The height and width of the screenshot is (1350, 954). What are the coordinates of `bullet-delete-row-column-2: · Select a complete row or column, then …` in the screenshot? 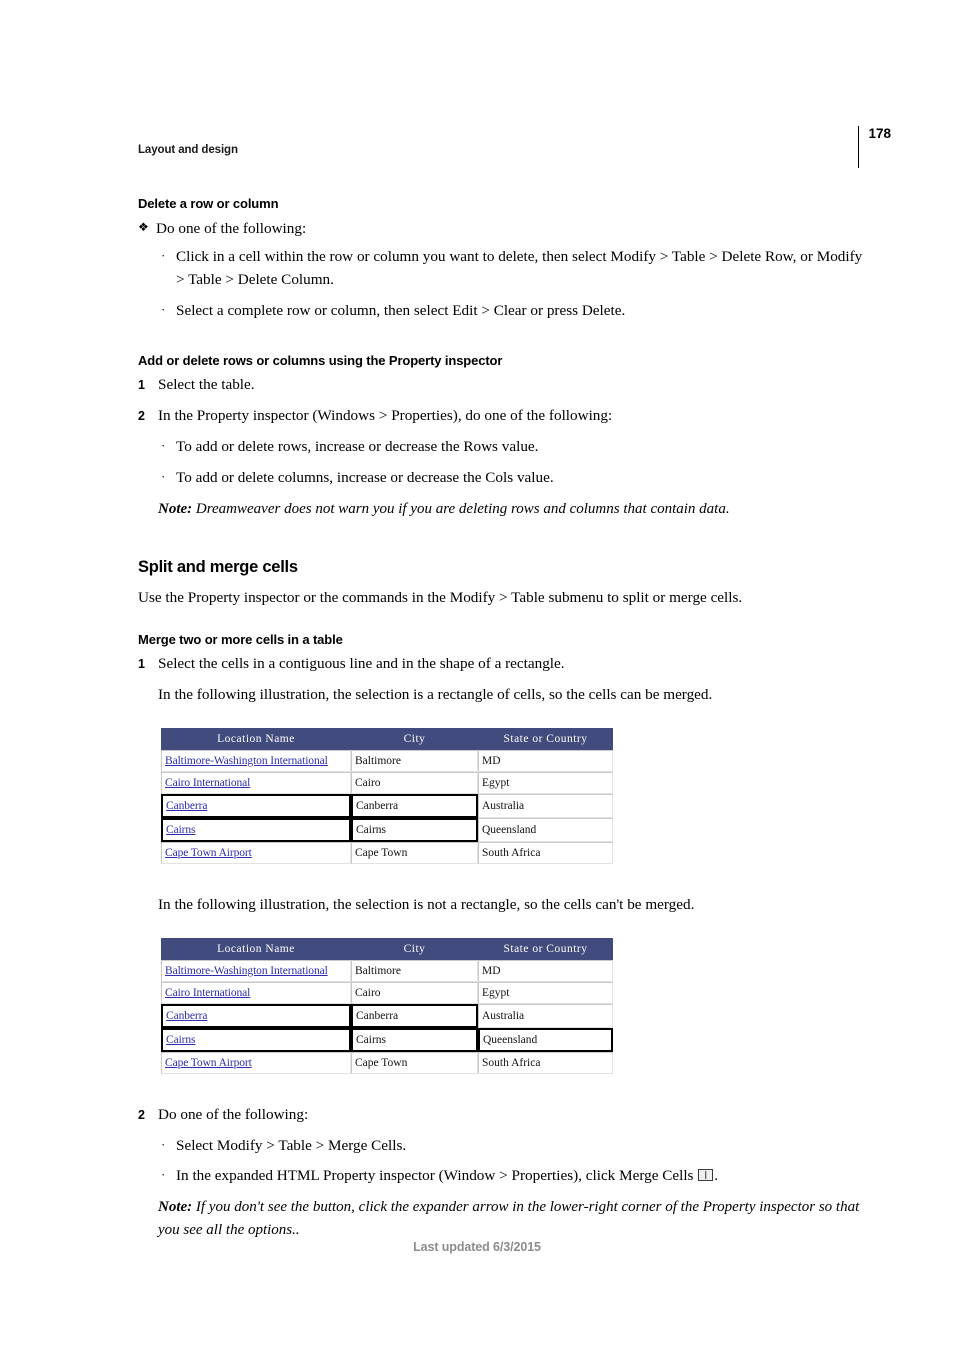 It's located at (501, 311).